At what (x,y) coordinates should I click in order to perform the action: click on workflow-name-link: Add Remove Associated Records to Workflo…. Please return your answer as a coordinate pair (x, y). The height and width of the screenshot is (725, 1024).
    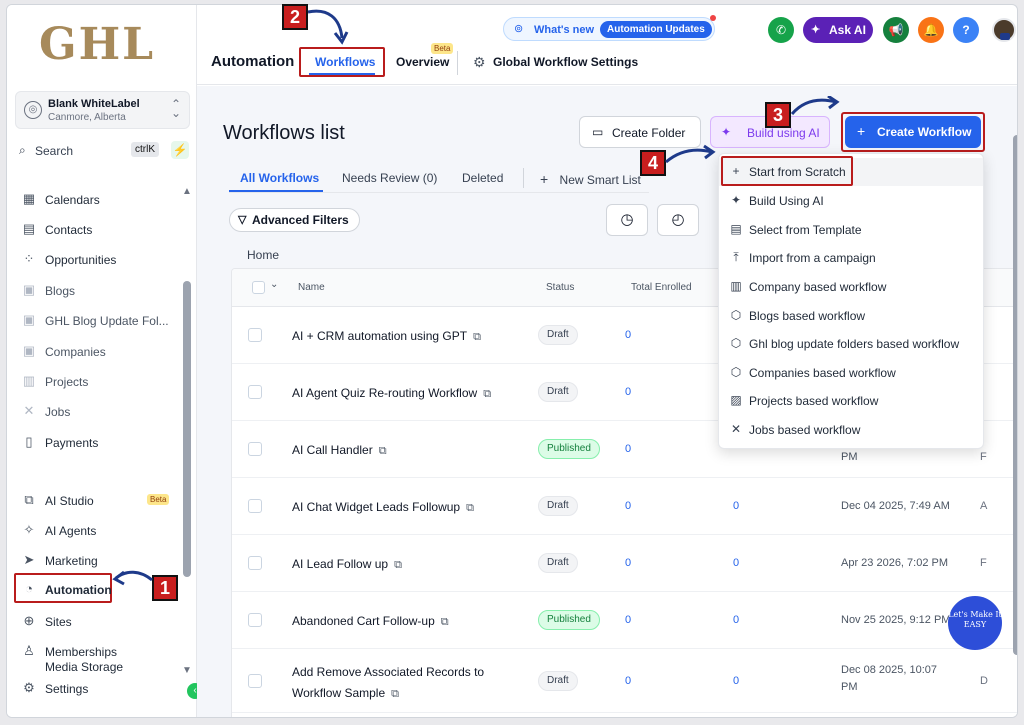
    Looking at the image, I should click on (402, 683).